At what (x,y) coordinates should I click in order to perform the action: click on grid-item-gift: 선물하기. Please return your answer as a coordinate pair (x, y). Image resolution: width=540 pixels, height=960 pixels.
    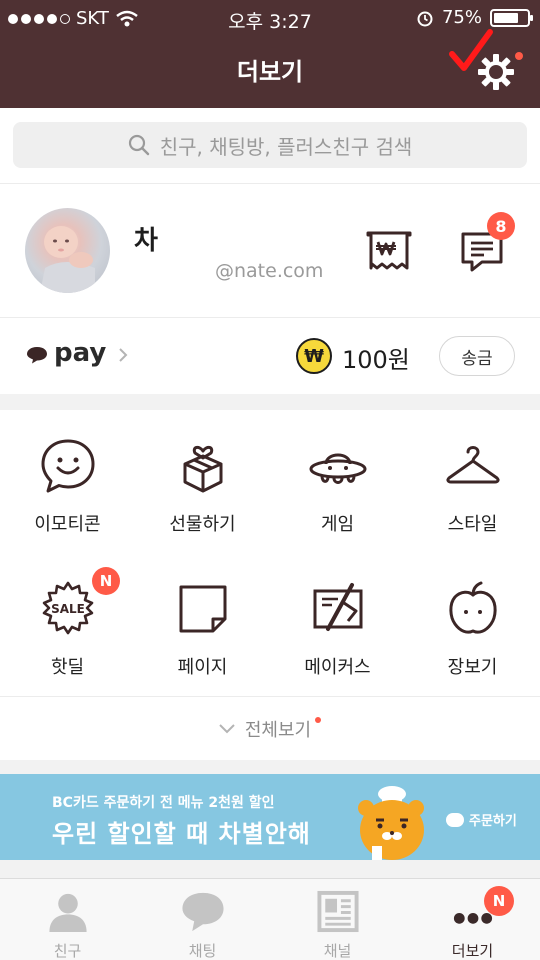
    Looking at the image, I should click on (202, 481).